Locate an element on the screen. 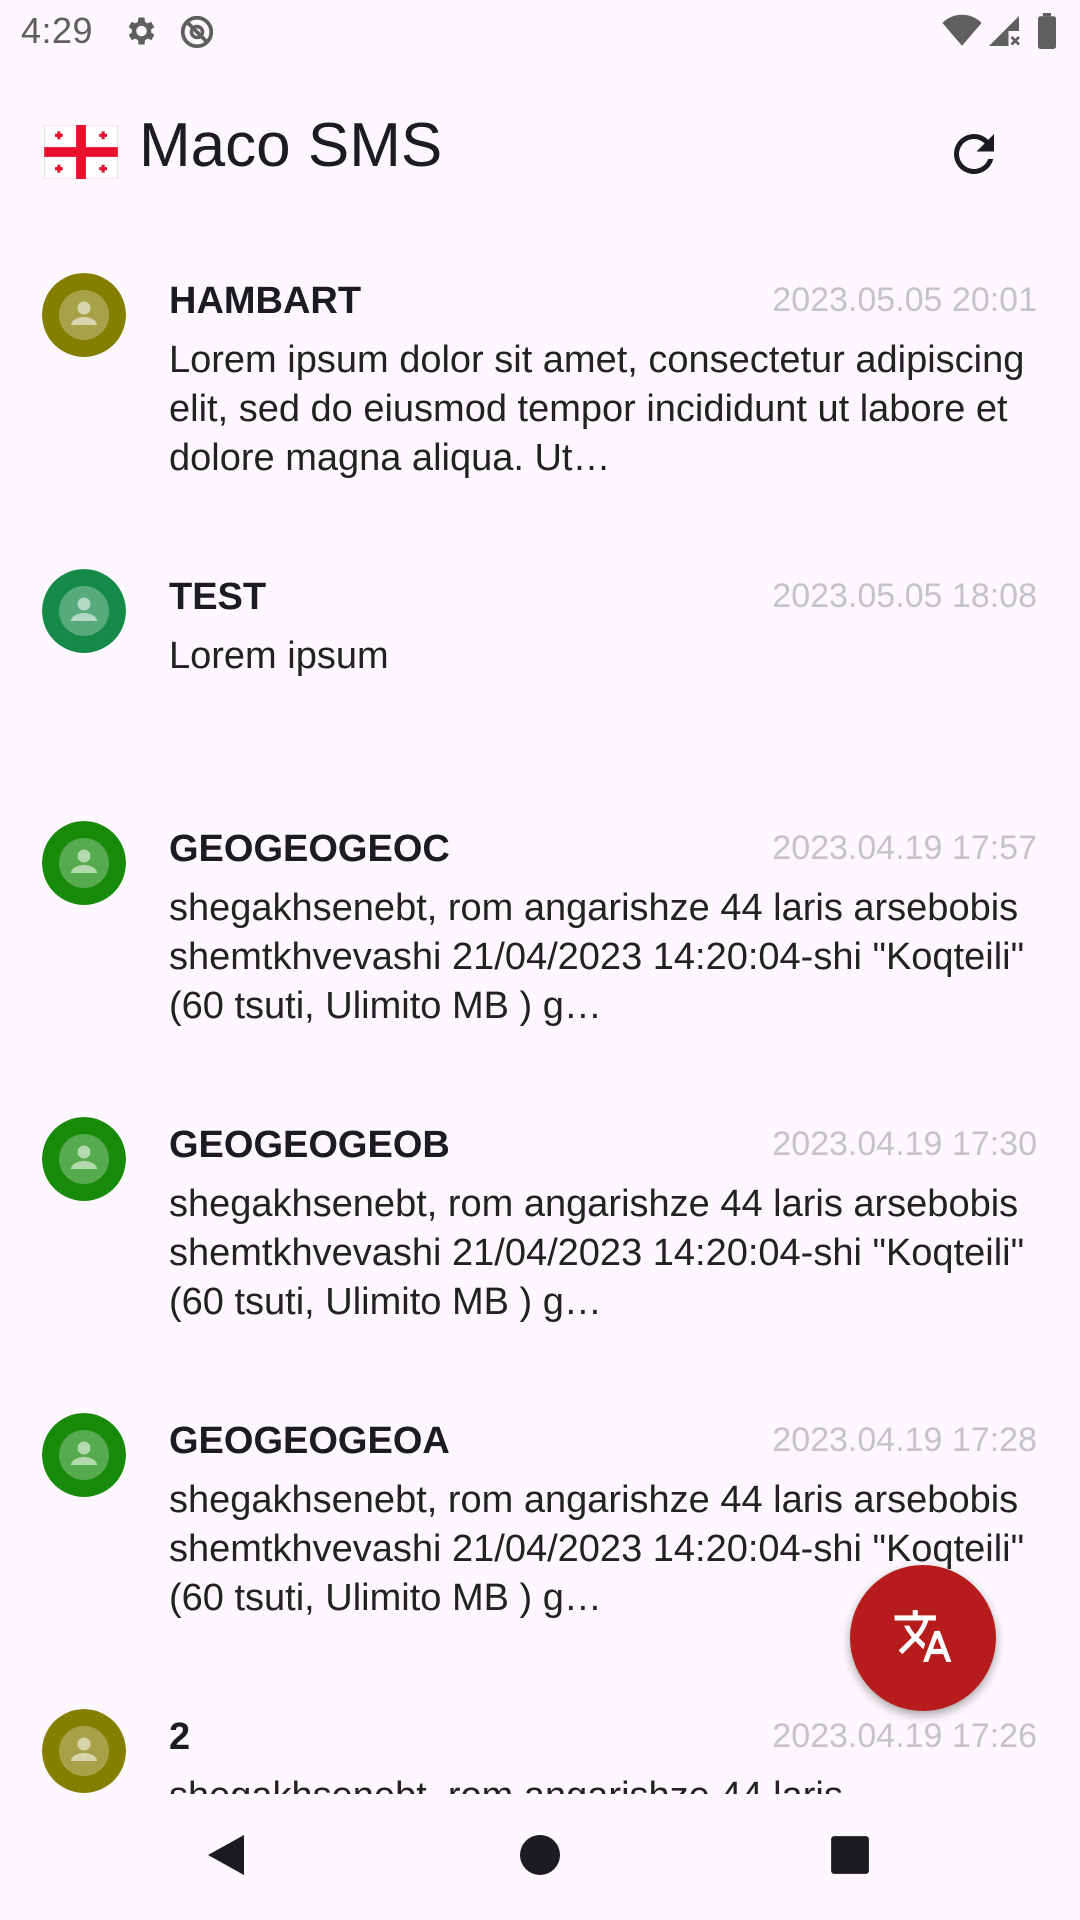 The image size is (1080, 1920). back-icon is located at coordinates (226, 1857).